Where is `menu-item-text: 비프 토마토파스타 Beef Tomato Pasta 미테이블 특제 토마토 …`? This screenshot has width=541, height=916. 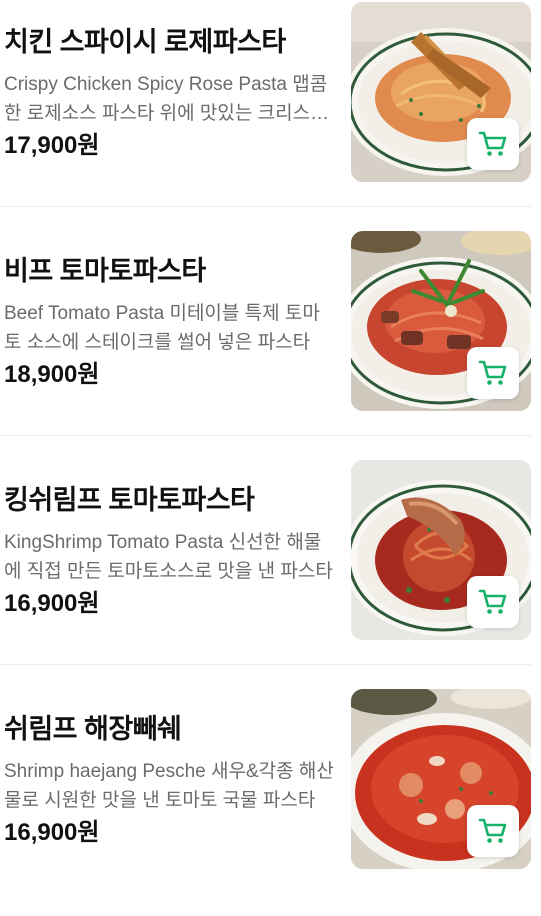 menu-item-text: 비프 토마토파스타 Beef Tomato Pasta 미테이블 특제 토마토 … is located at coordinates (169, 322).